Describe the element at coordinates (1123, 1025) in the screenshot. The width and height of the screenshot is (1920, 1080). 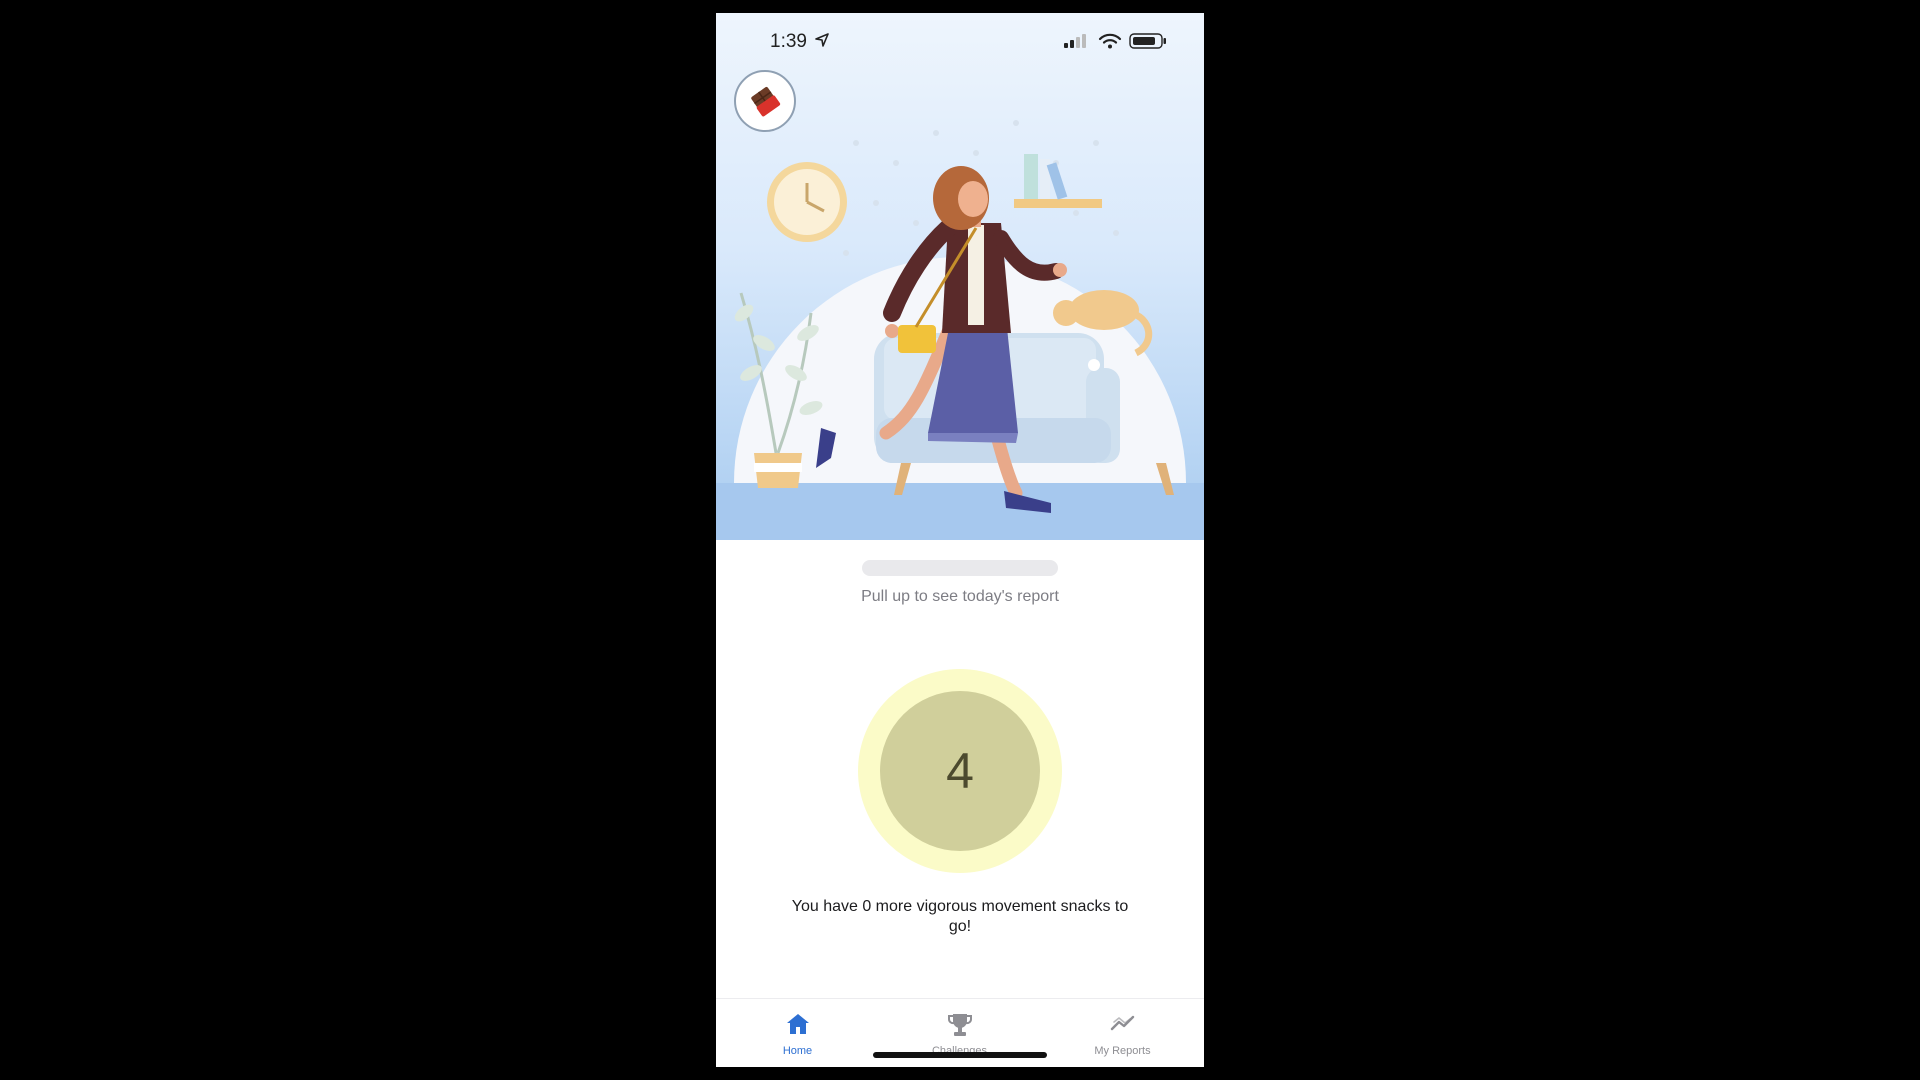
I see `trend-chart-icon` at that location.